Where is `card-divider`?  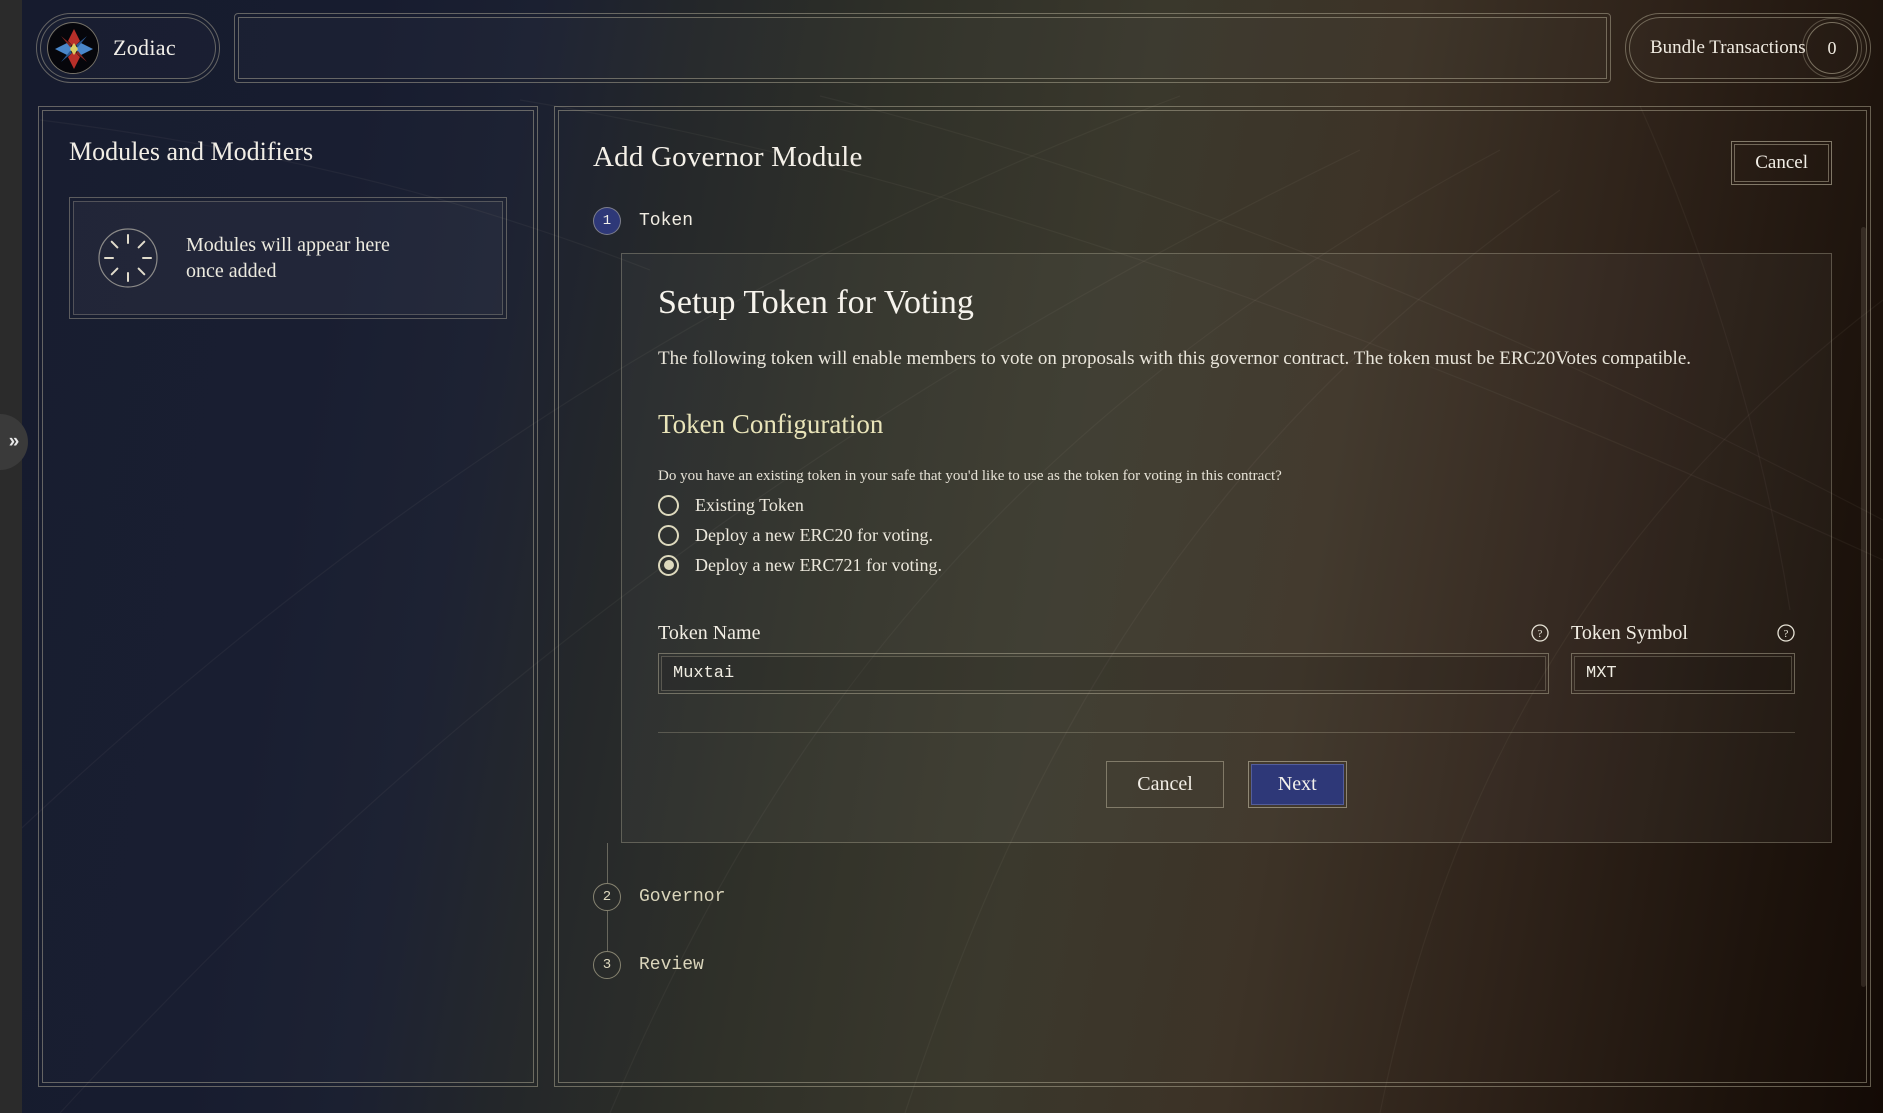
card-divider is located at coordinates (1226, 732).